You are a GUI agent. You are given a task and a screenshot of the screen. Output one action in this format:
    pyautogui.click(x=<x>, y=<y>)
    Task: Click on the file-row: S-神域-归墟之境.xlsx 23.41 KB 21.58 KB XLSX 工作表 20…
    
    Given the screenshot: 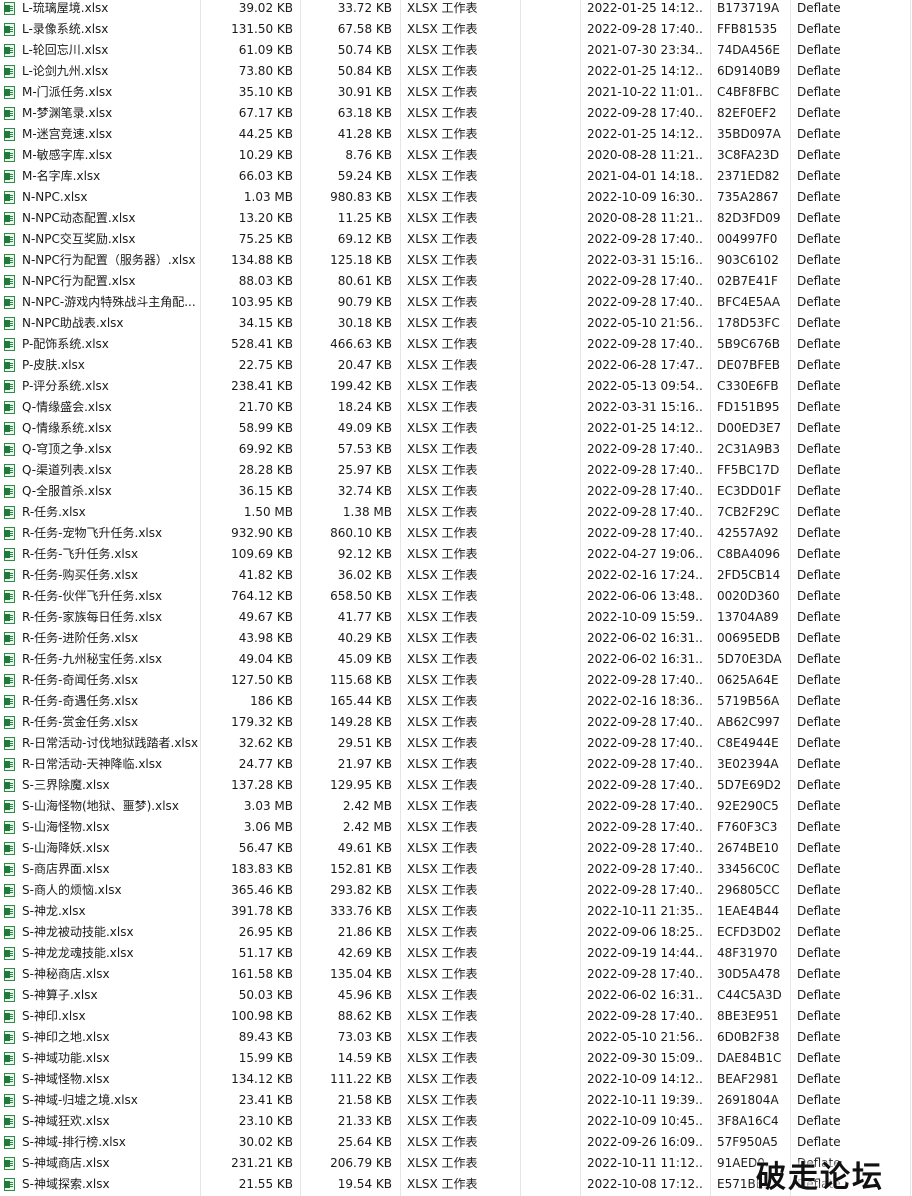 What is the action you would take?
    pyautogui.click(x=456, y=1100)
    